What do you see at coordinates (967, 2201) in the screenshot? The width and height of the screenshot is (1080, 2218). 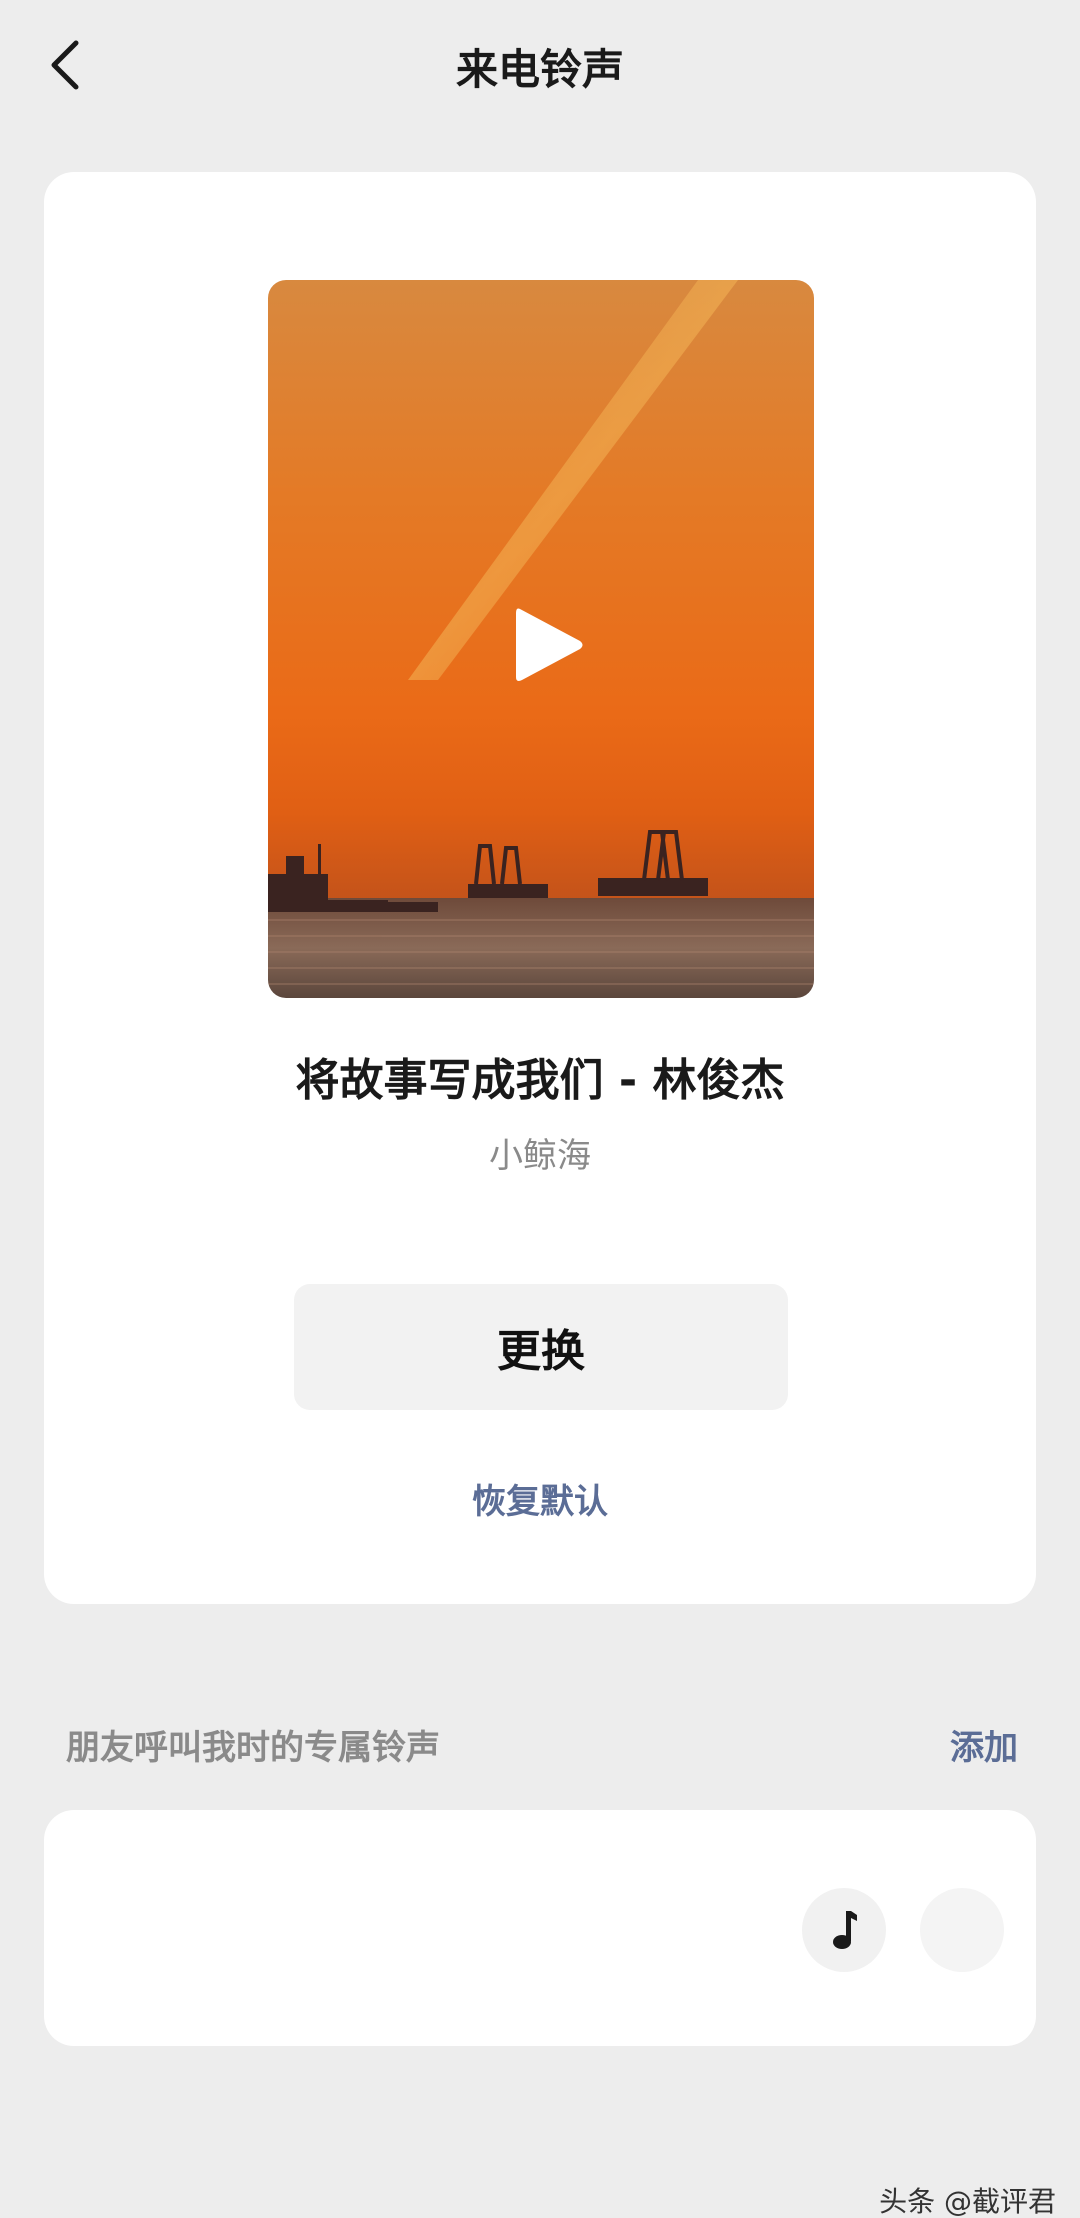 I see `watermark: 头条 @截评君` at bounding box center [967, 2201].